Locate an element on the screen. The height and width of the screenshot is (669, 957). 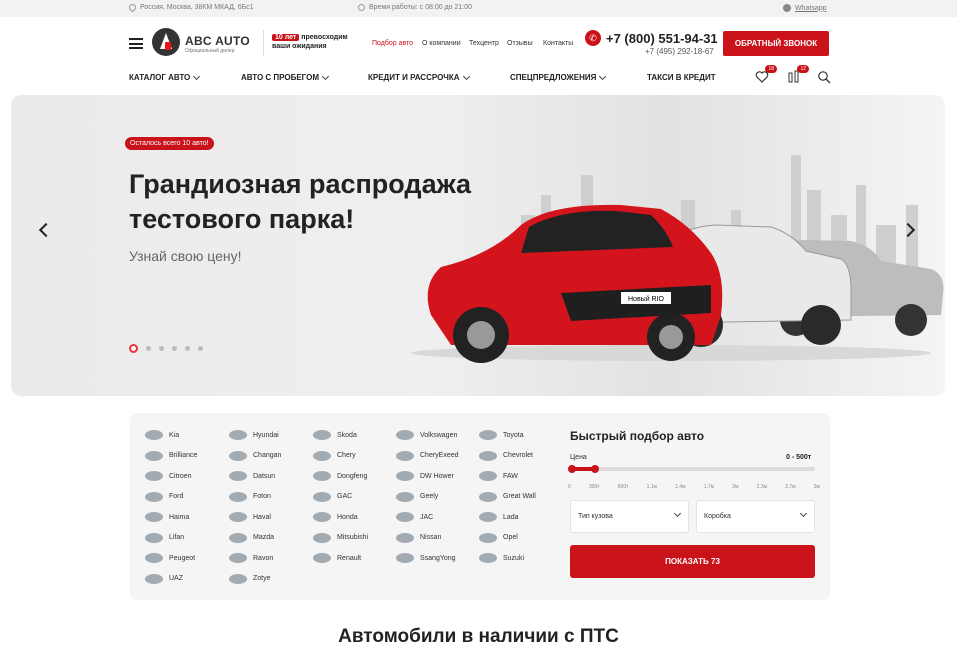
brand-link: Foton is located at coordinates (250, 496).